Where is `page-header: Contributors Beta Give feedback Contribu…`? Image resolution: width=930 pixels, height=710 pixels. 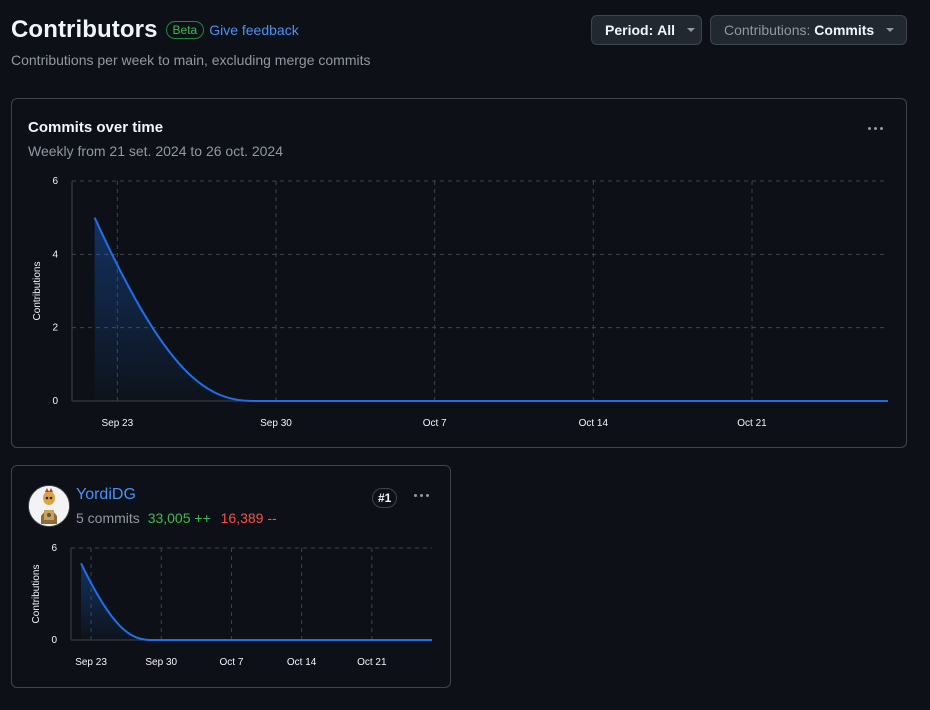
page-header: Contributors Beta Give feedback Contribu… is located at coordinates (191, 42).